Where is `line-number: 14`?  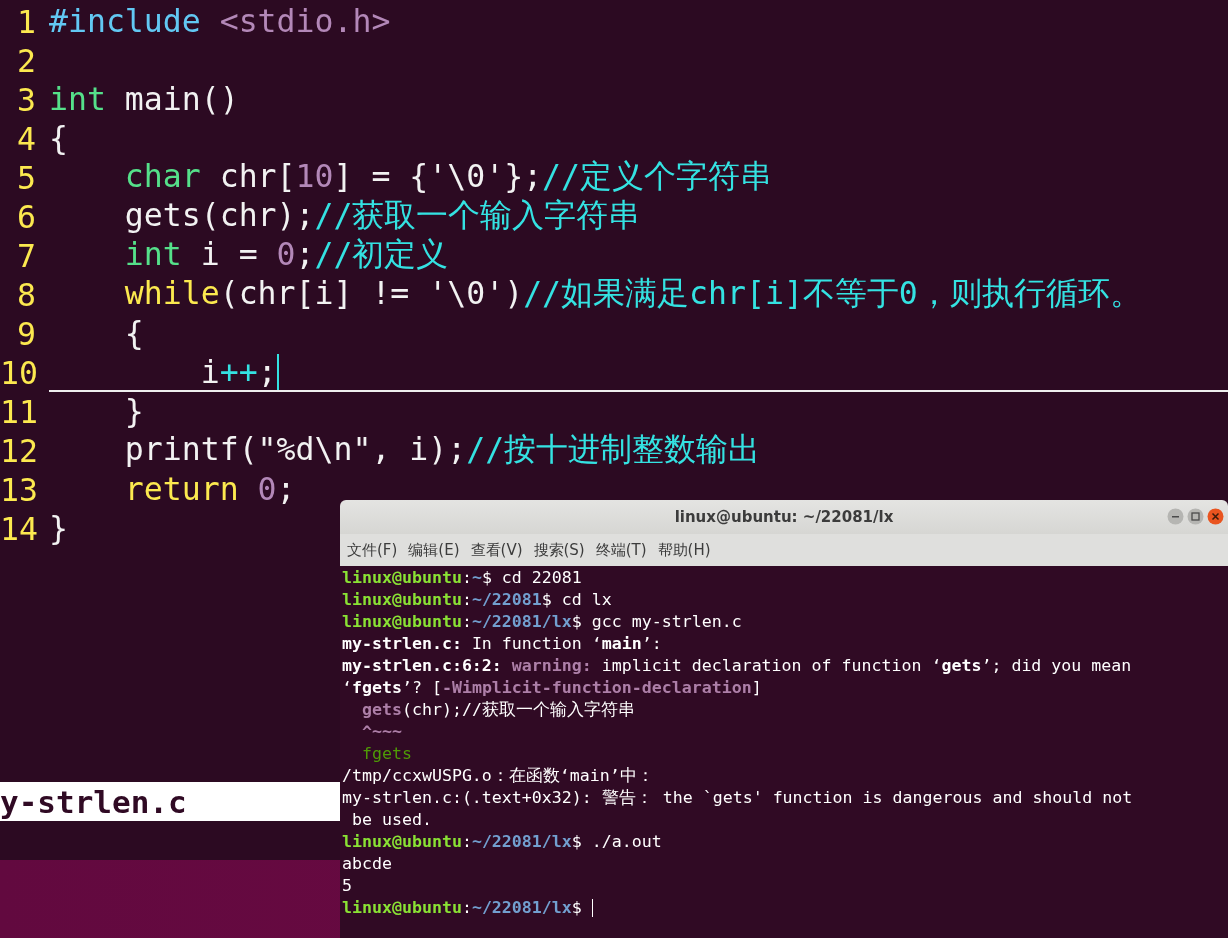 line-number: 14 is located at coordinates (18, 528).